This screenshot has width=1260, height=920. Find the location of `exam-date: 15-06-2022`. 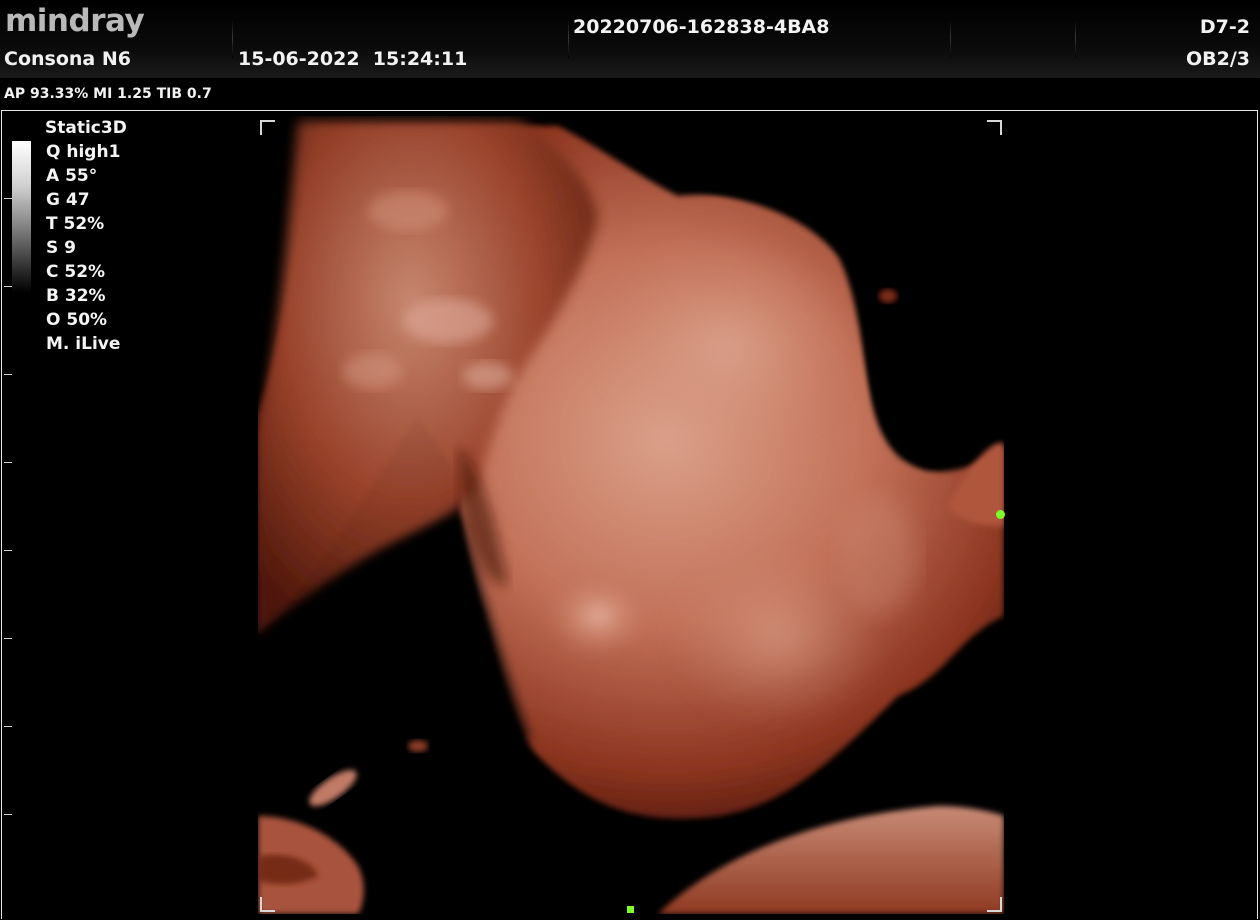

exam-date: 15-06-2022 is located at coordinates (299, 59).